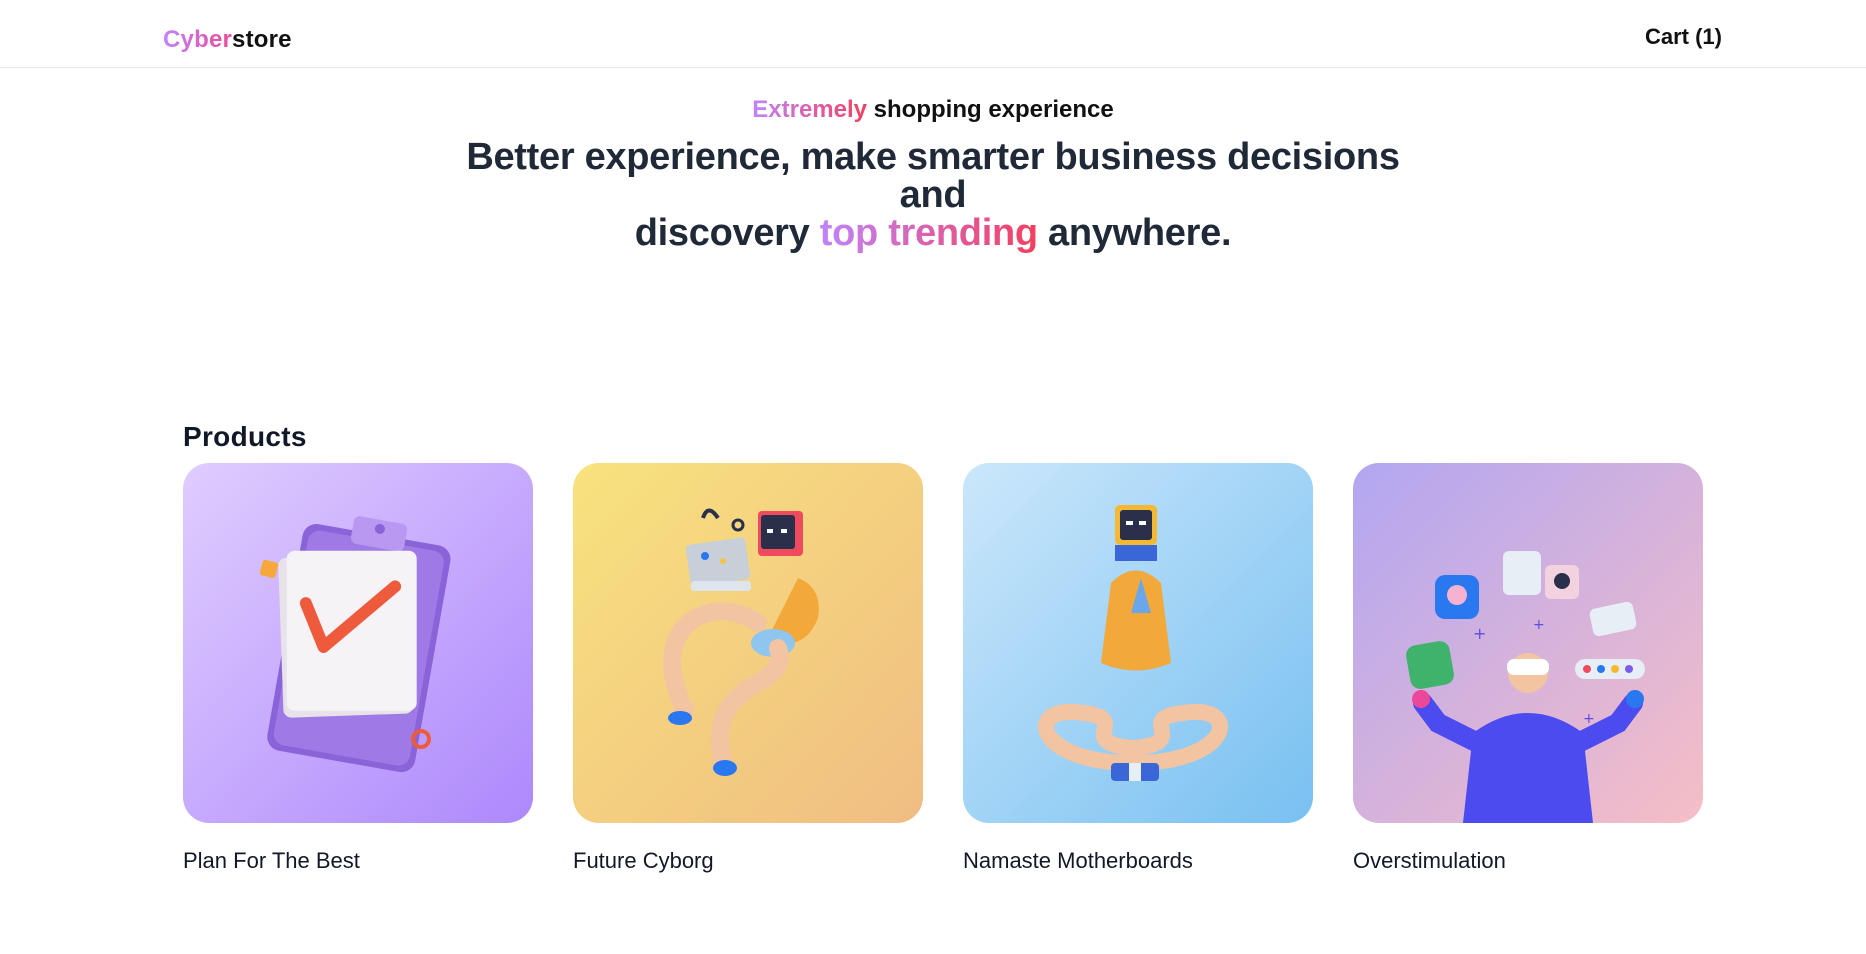  Describe the element at coordinates (1528, 861) in the screenshot. I see `product-title: Overstimulation` at that location.